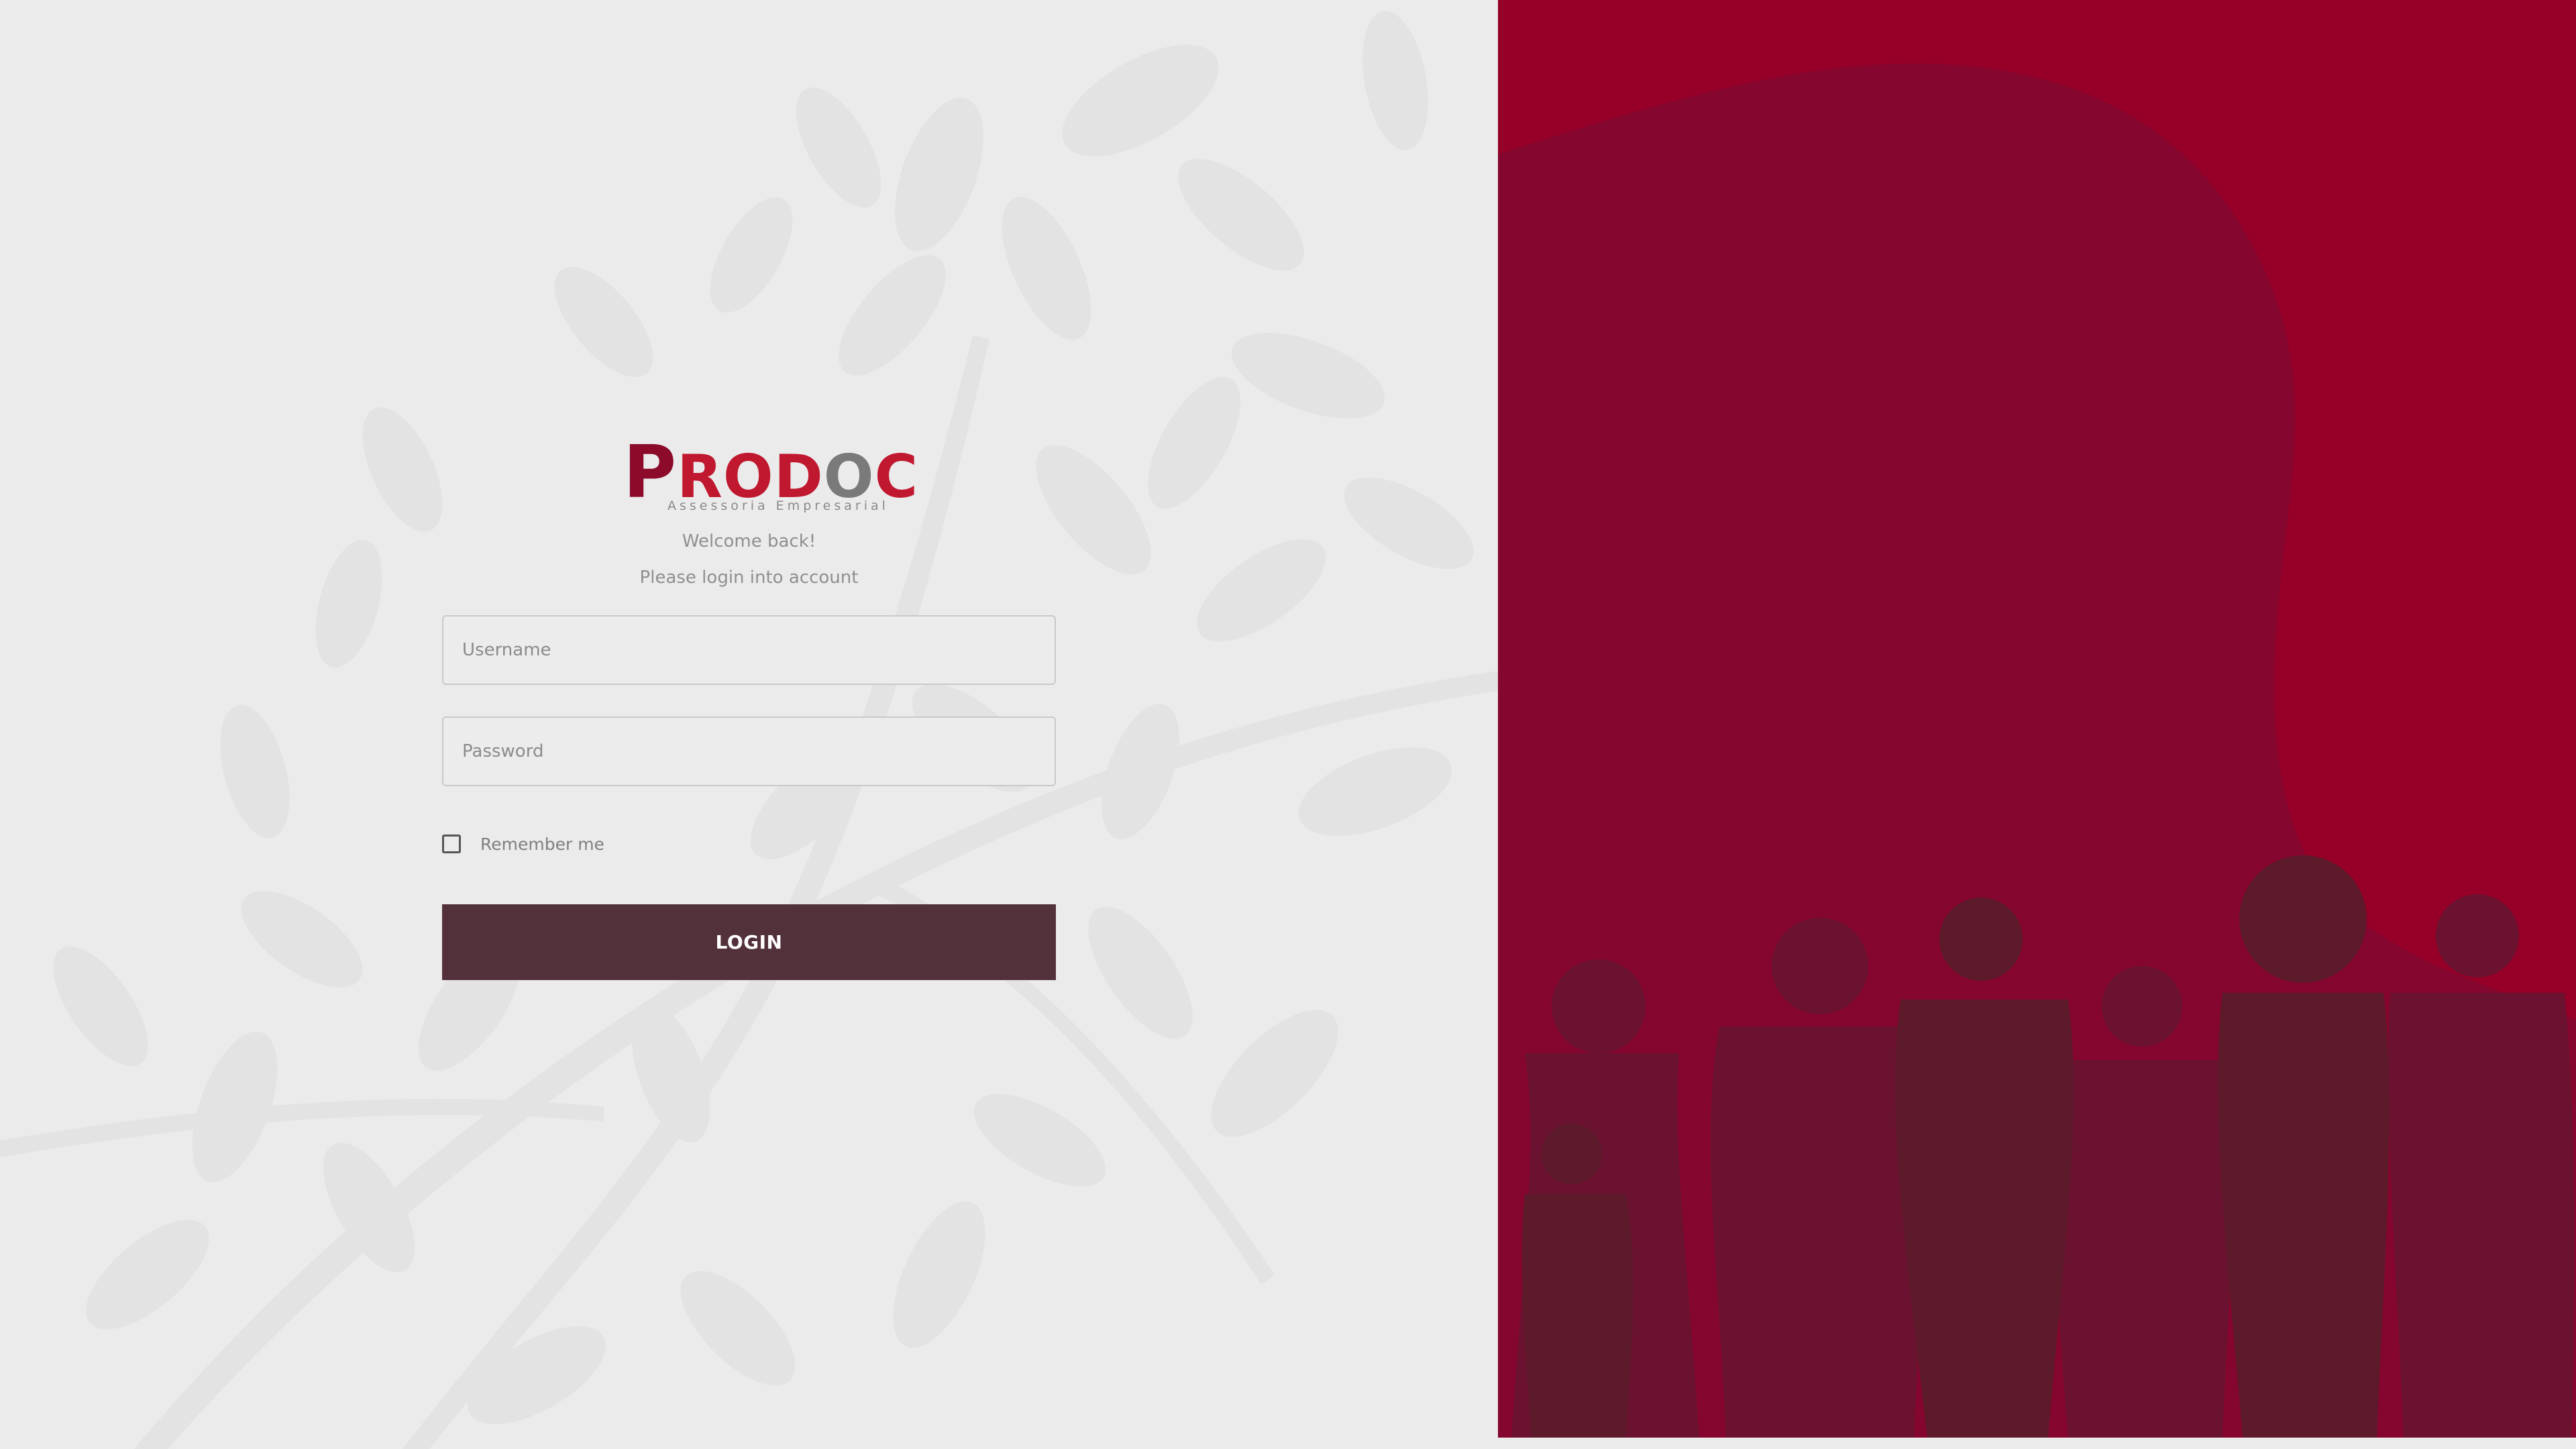 The height and width of the screenshot is (1449, 2576). I want to click on prodoc-logo: PRODOC Assessoria Empresarial, so click(770, 477).